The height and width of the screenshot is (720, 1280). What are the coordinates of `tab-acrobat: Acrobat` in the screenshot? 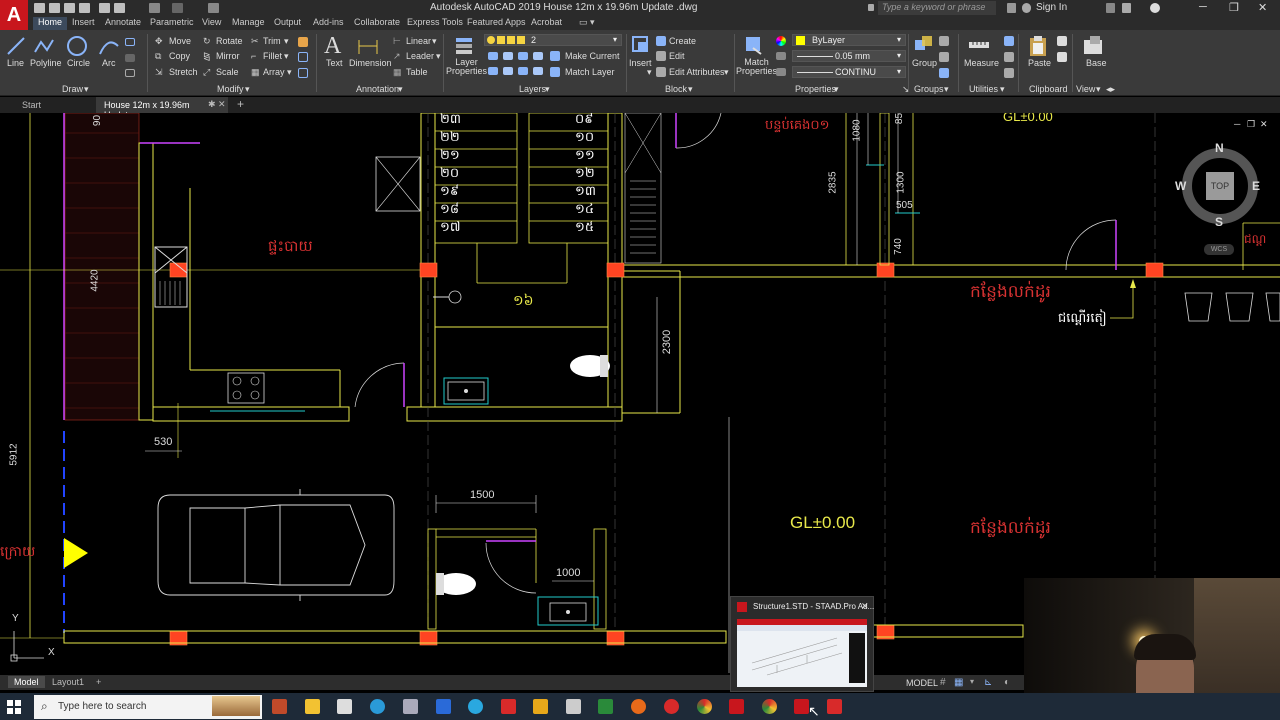 It's located at (546, 22).